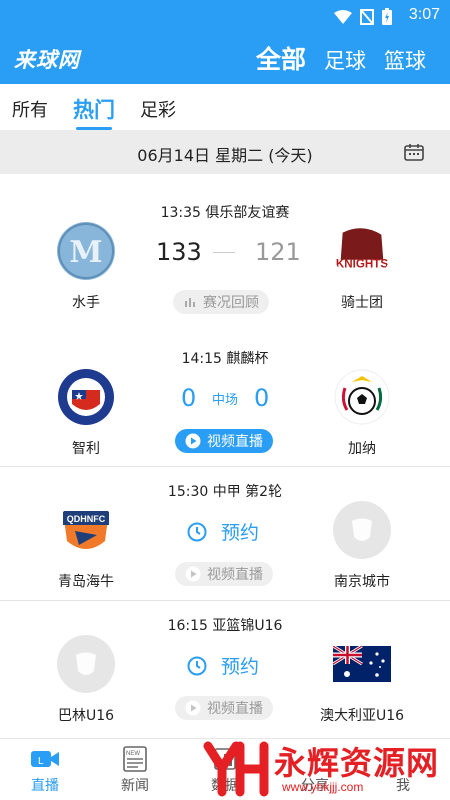 The height and width of the screenshot is (800, 450). I want to click on match-title: 16:15 亚篮锦U16, so click(225, 626).